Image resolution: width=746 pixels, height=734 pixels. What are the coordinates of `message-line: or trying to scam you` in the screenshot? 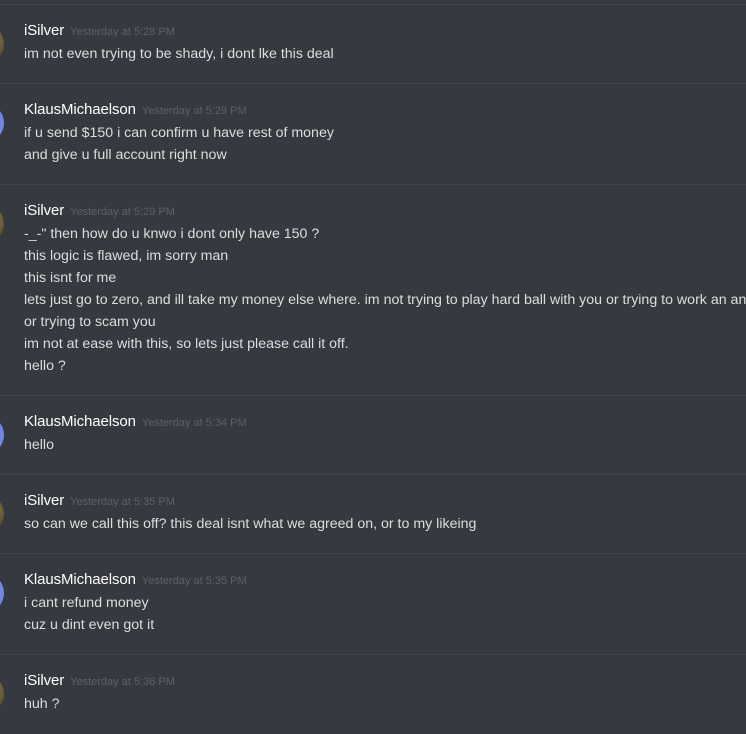 It's located at (90, 322).